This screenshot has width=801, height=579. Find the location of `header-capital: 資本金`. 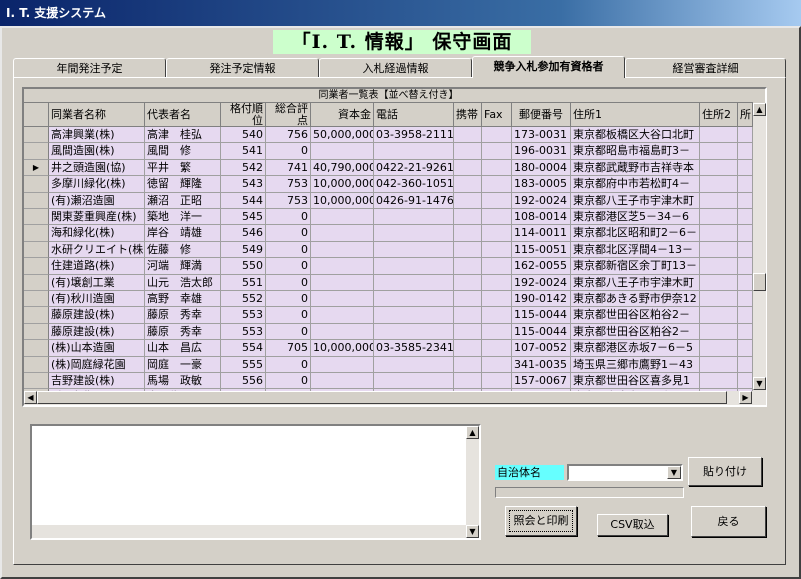

header-capital: 資本金 is located at coordinates (342, 115).